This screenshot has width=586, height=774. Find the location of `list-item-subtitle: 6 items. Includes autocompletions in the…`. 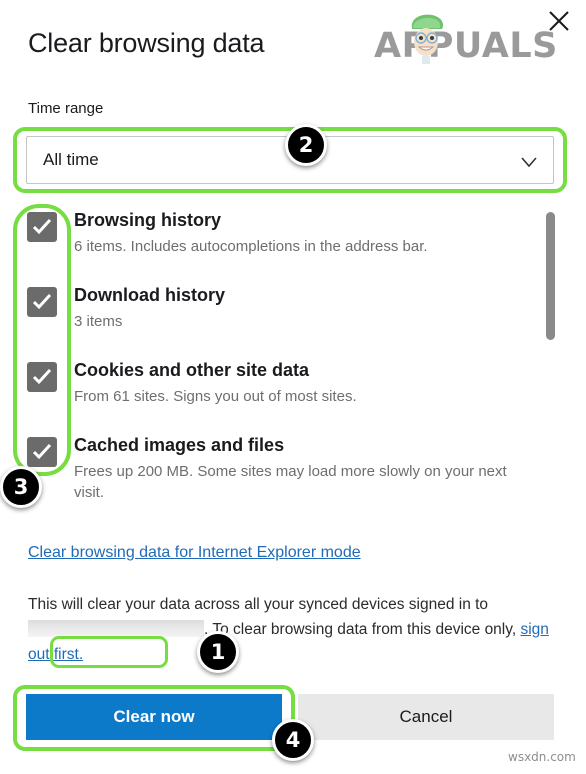

list-item-subtitle: 6 items. Includes autocompletions in the… is located at coordinates (251, 246).